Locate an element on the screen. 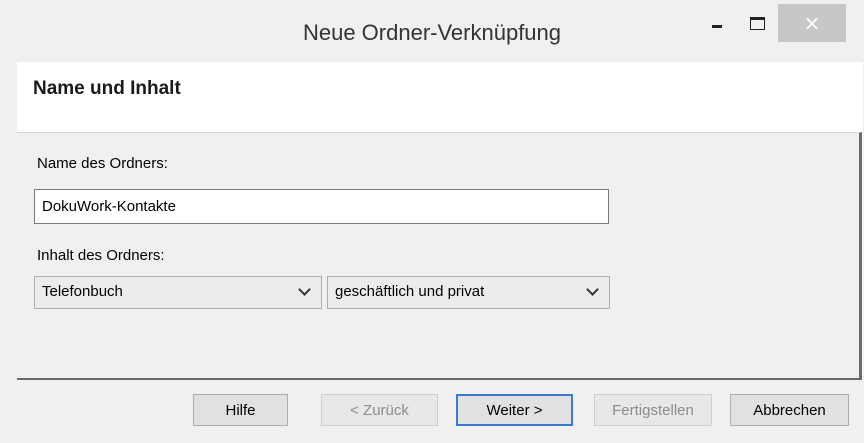 Image resolution: width=864 pixels, height=443 pixels. close-button: × is located at coordinates (812, 23).